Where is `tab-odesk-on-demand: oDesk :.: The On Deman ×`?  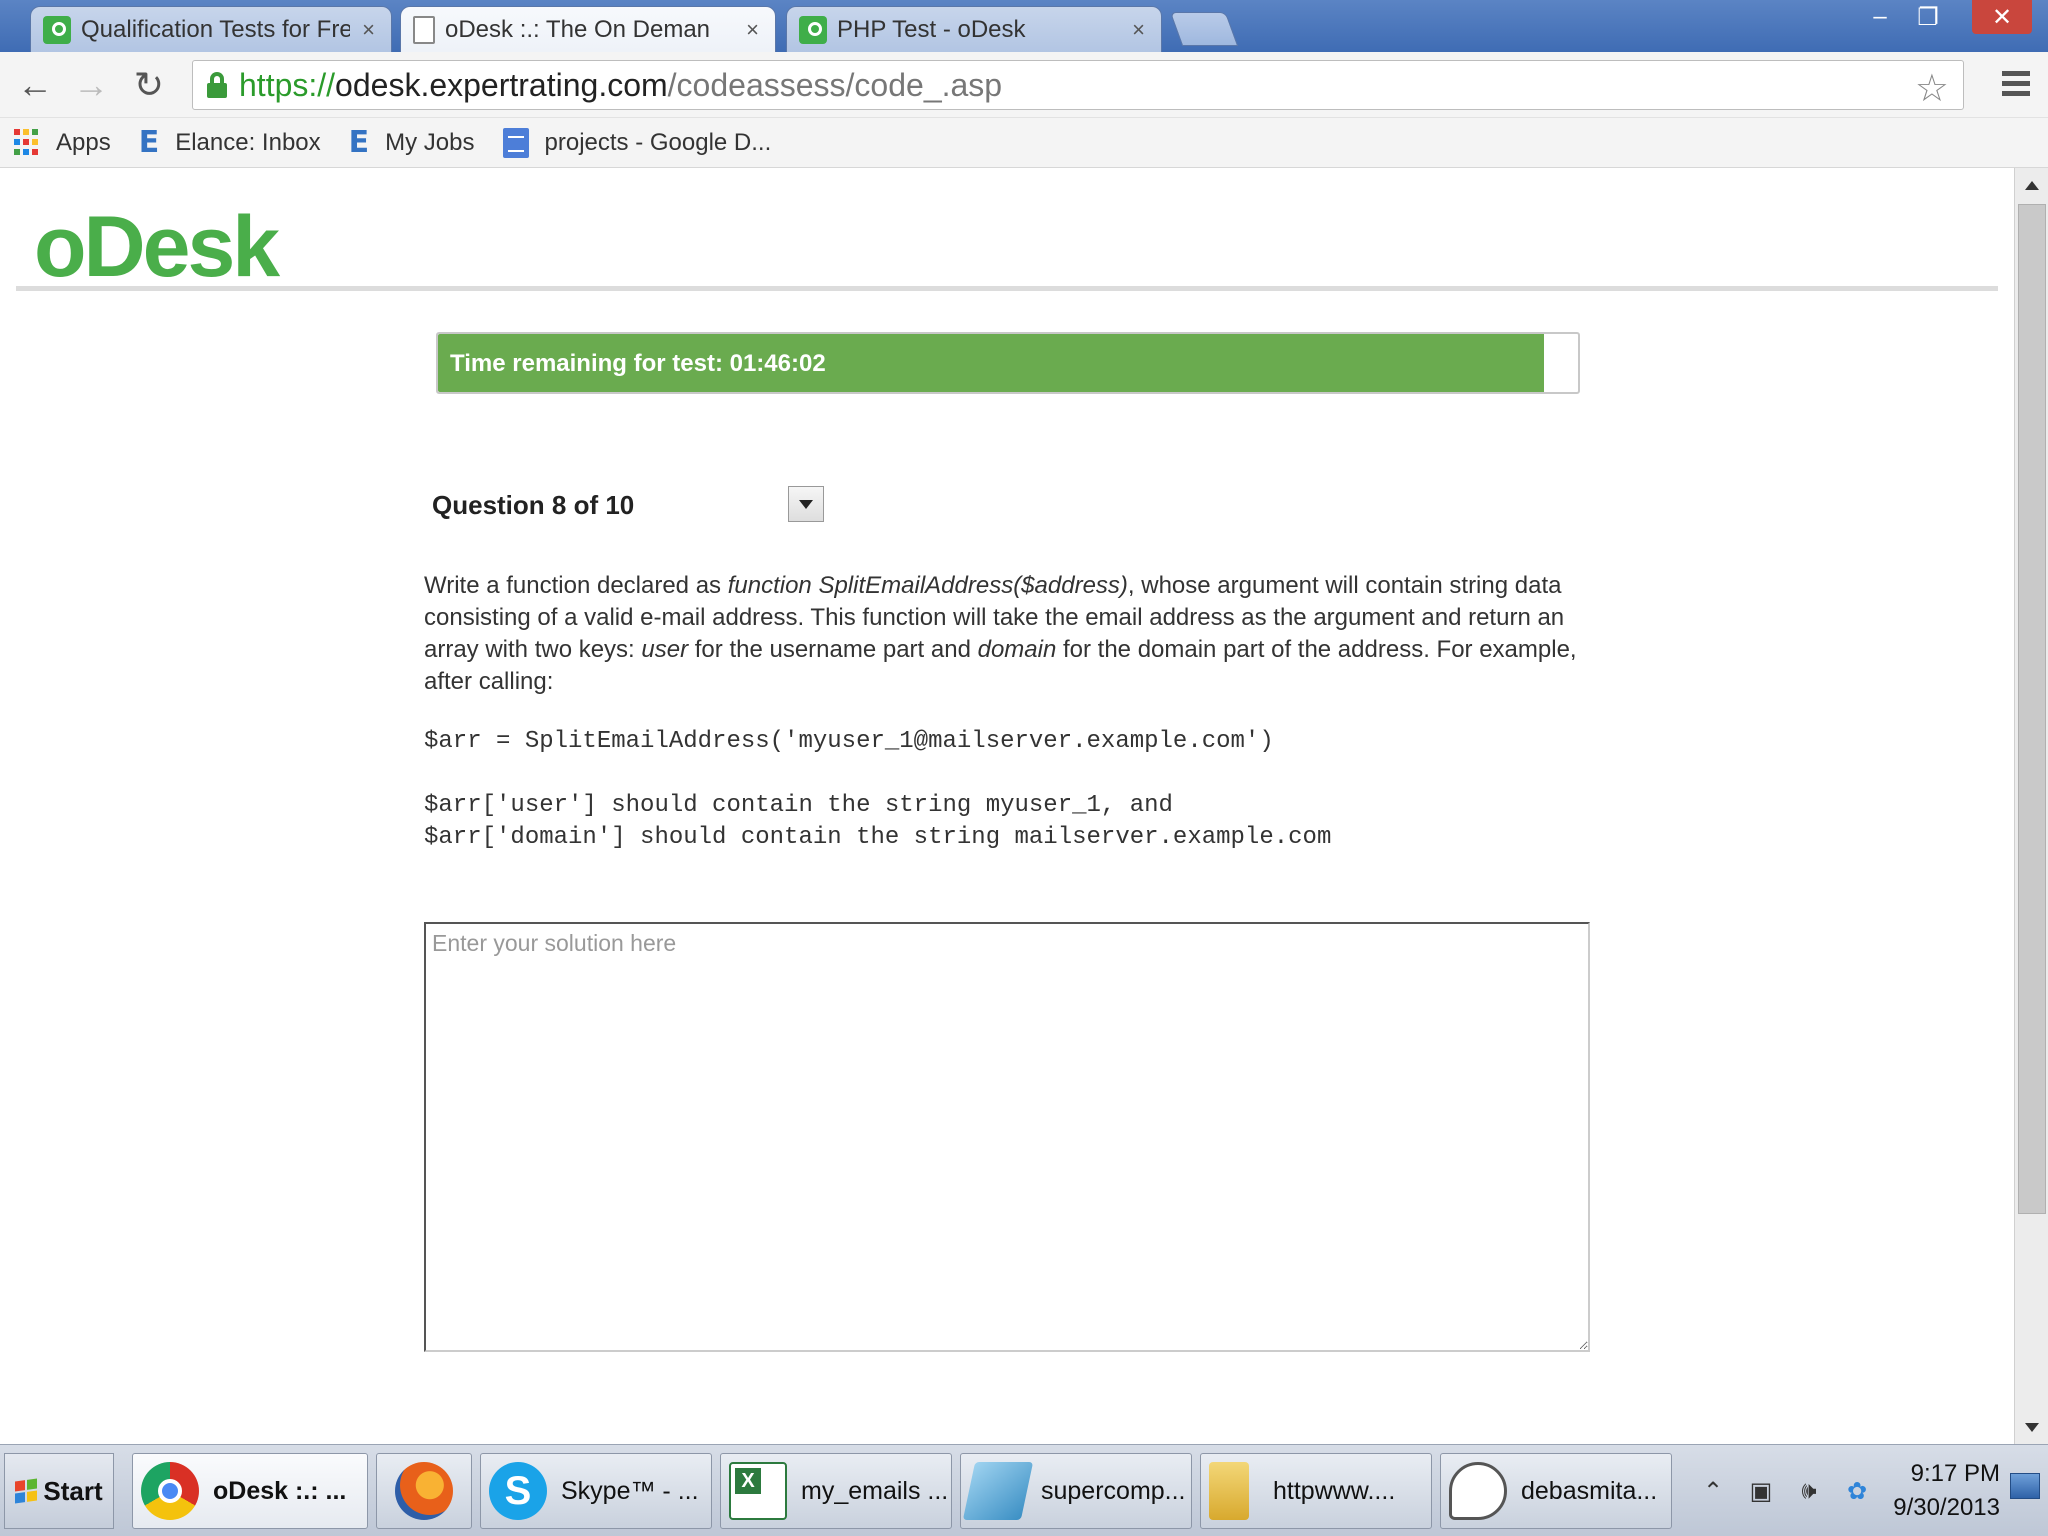 tab-odesk-on-demand: oDesk :.: The On Deman × is located at coordinates (588, 29).